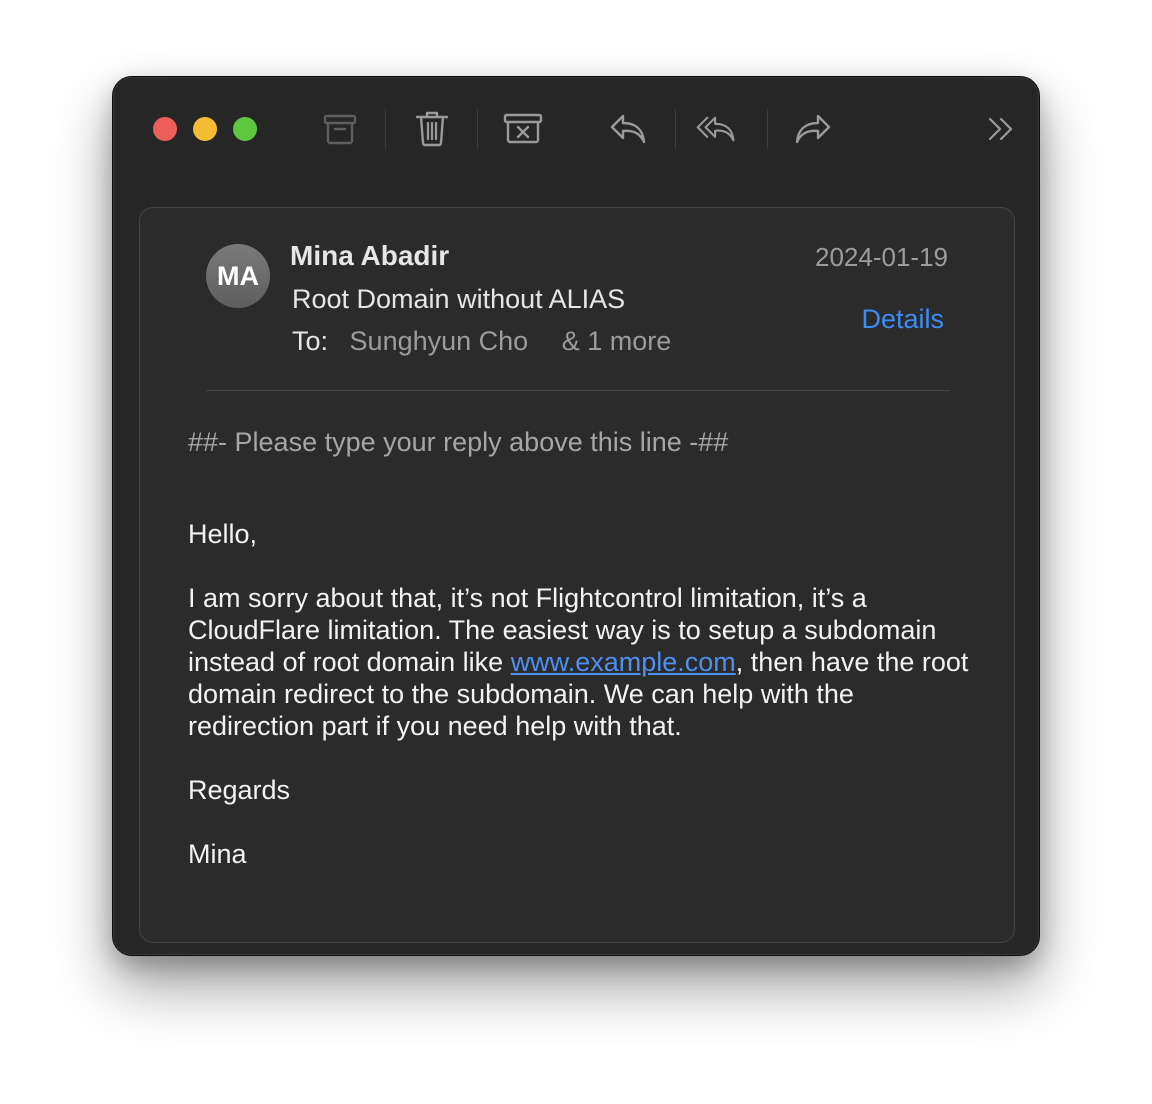 The width and height of the screenshot is (1152, 1104). What do you see at coordinates (578, 390) in the screenshot?
I see `header-divider` at bounding box center [578, 390].